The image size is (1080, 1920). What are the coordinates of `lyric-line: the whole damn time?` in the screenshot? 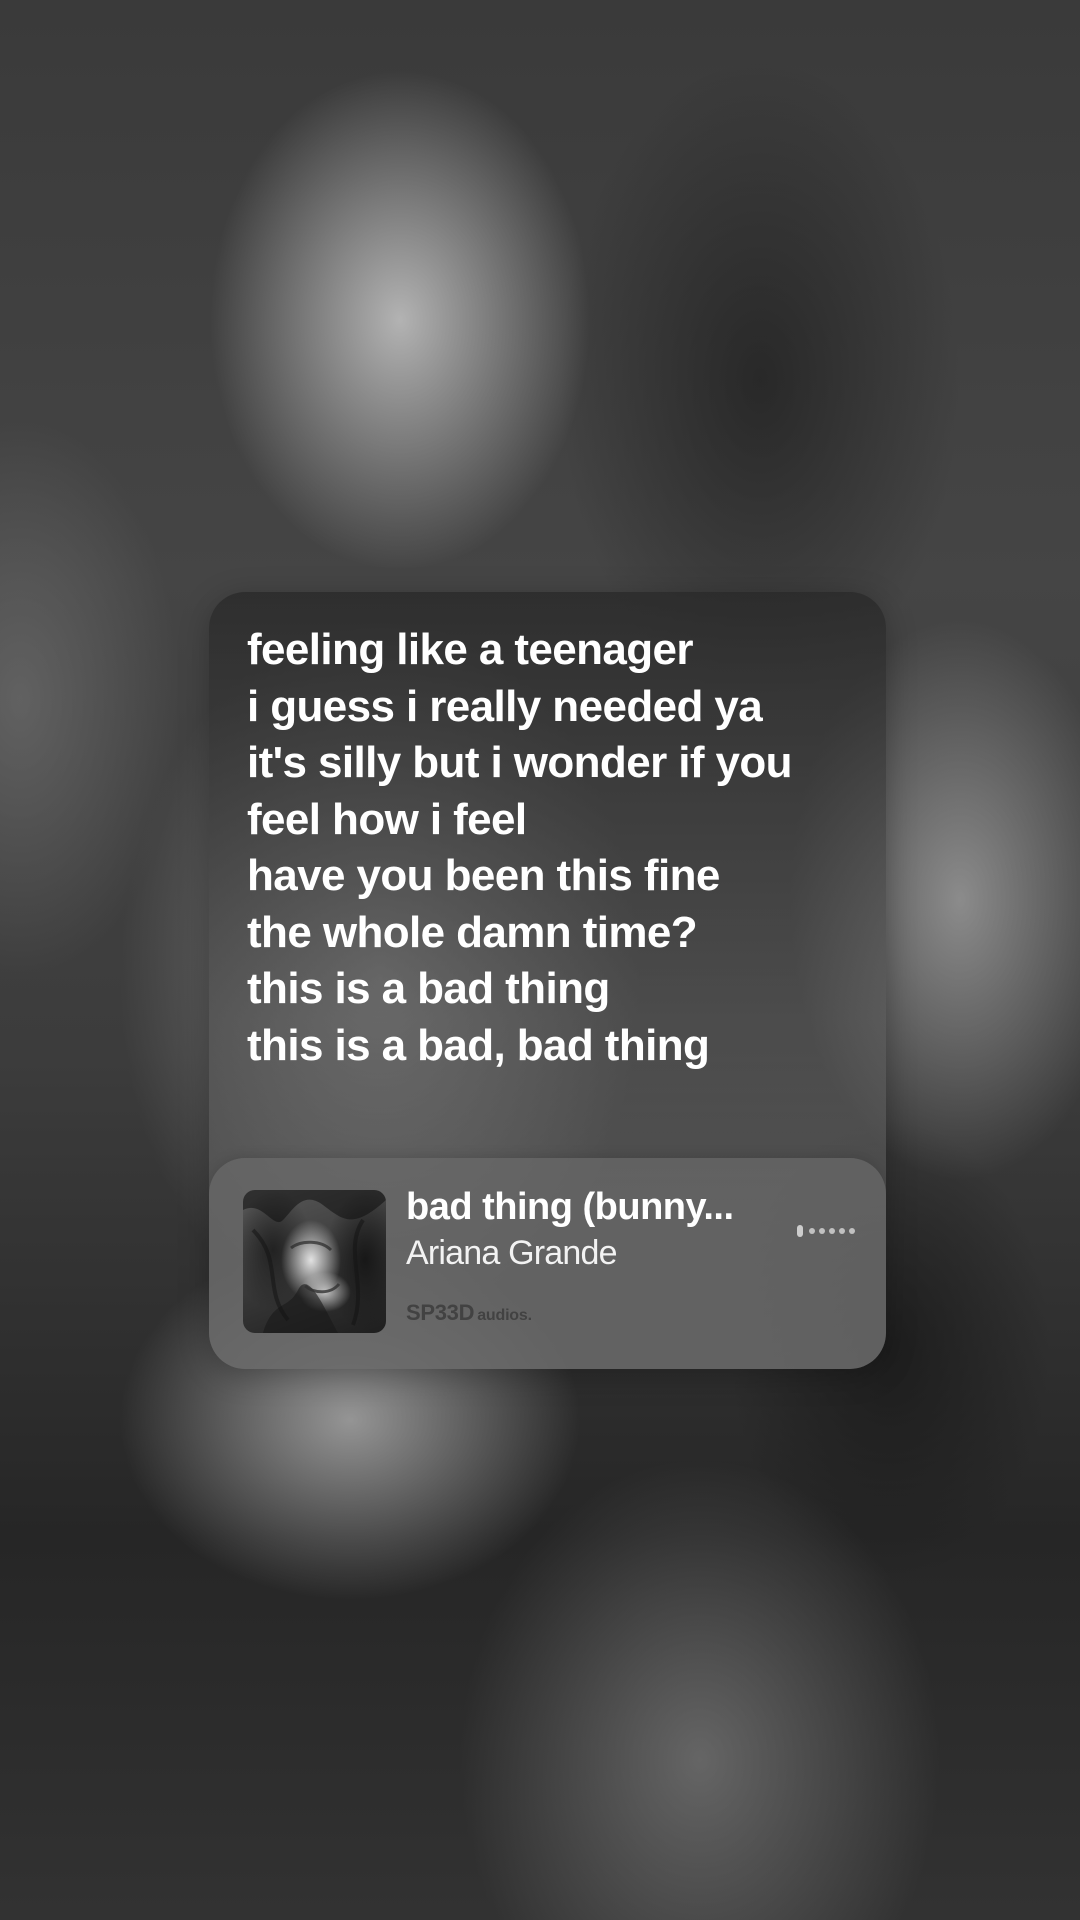 It's located at (472, 932).